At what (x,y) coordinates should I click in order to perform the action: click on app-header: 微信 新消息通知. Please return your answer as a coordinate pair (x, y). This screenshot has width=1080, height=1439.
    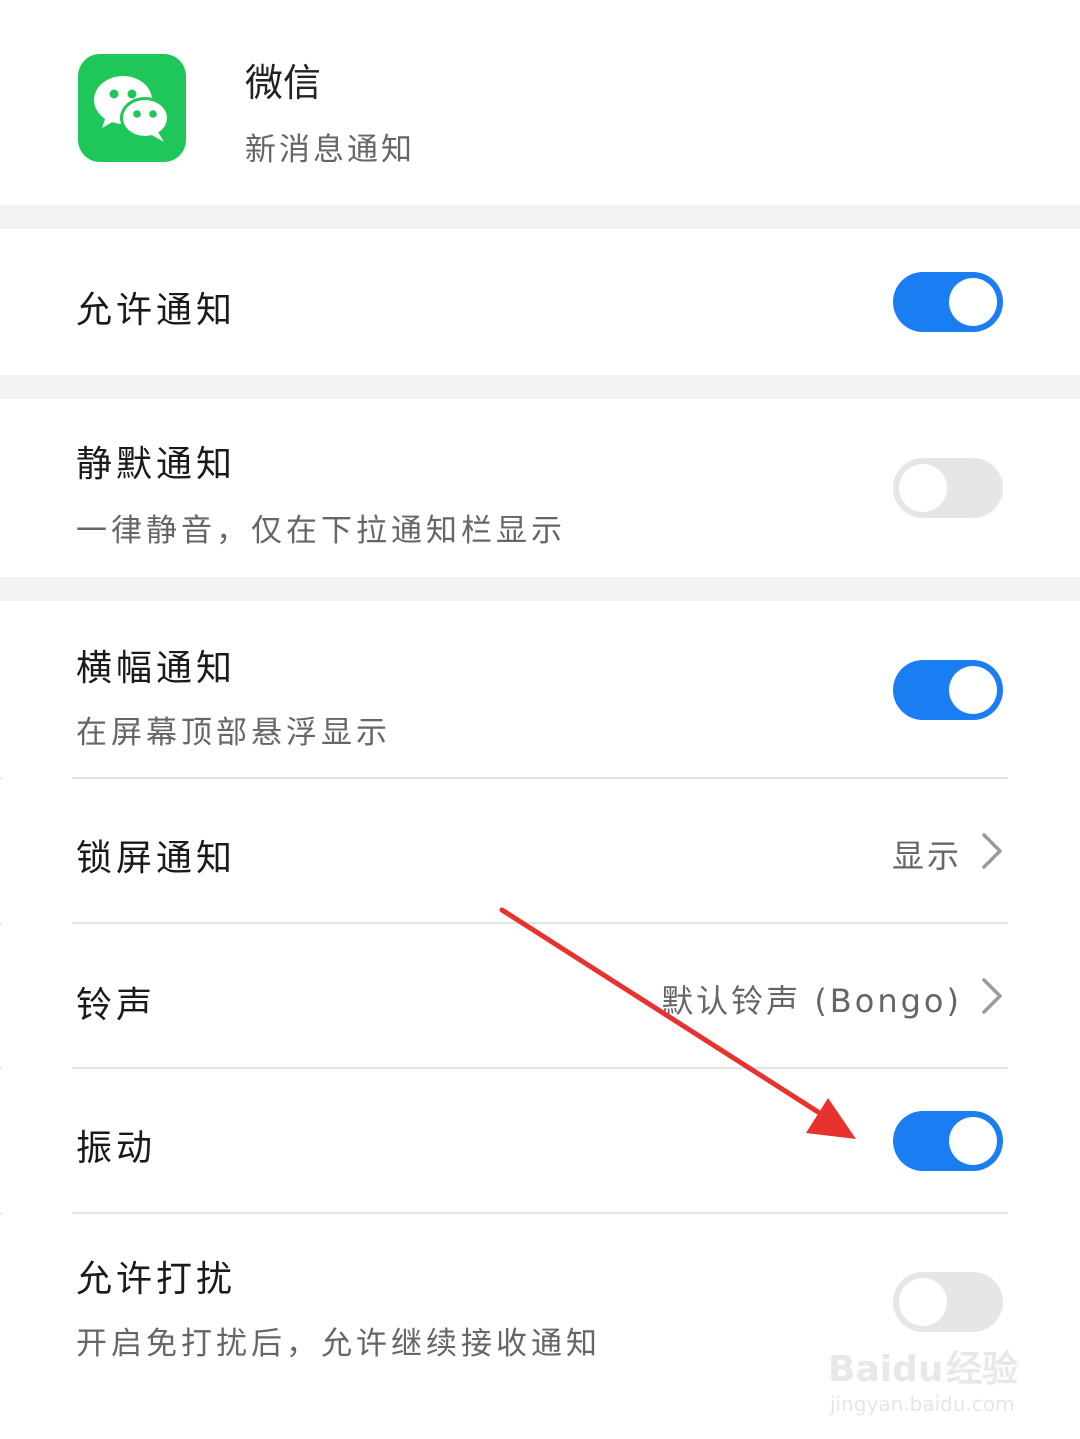
    Looking at the image, I should click on (540, 102).